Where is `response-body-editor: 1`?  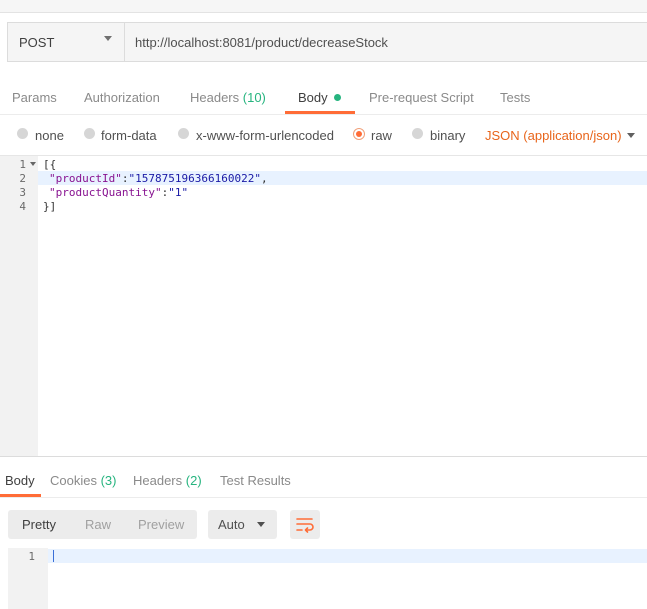
response-body-editor: 1 is located at coordinates (327, 578).